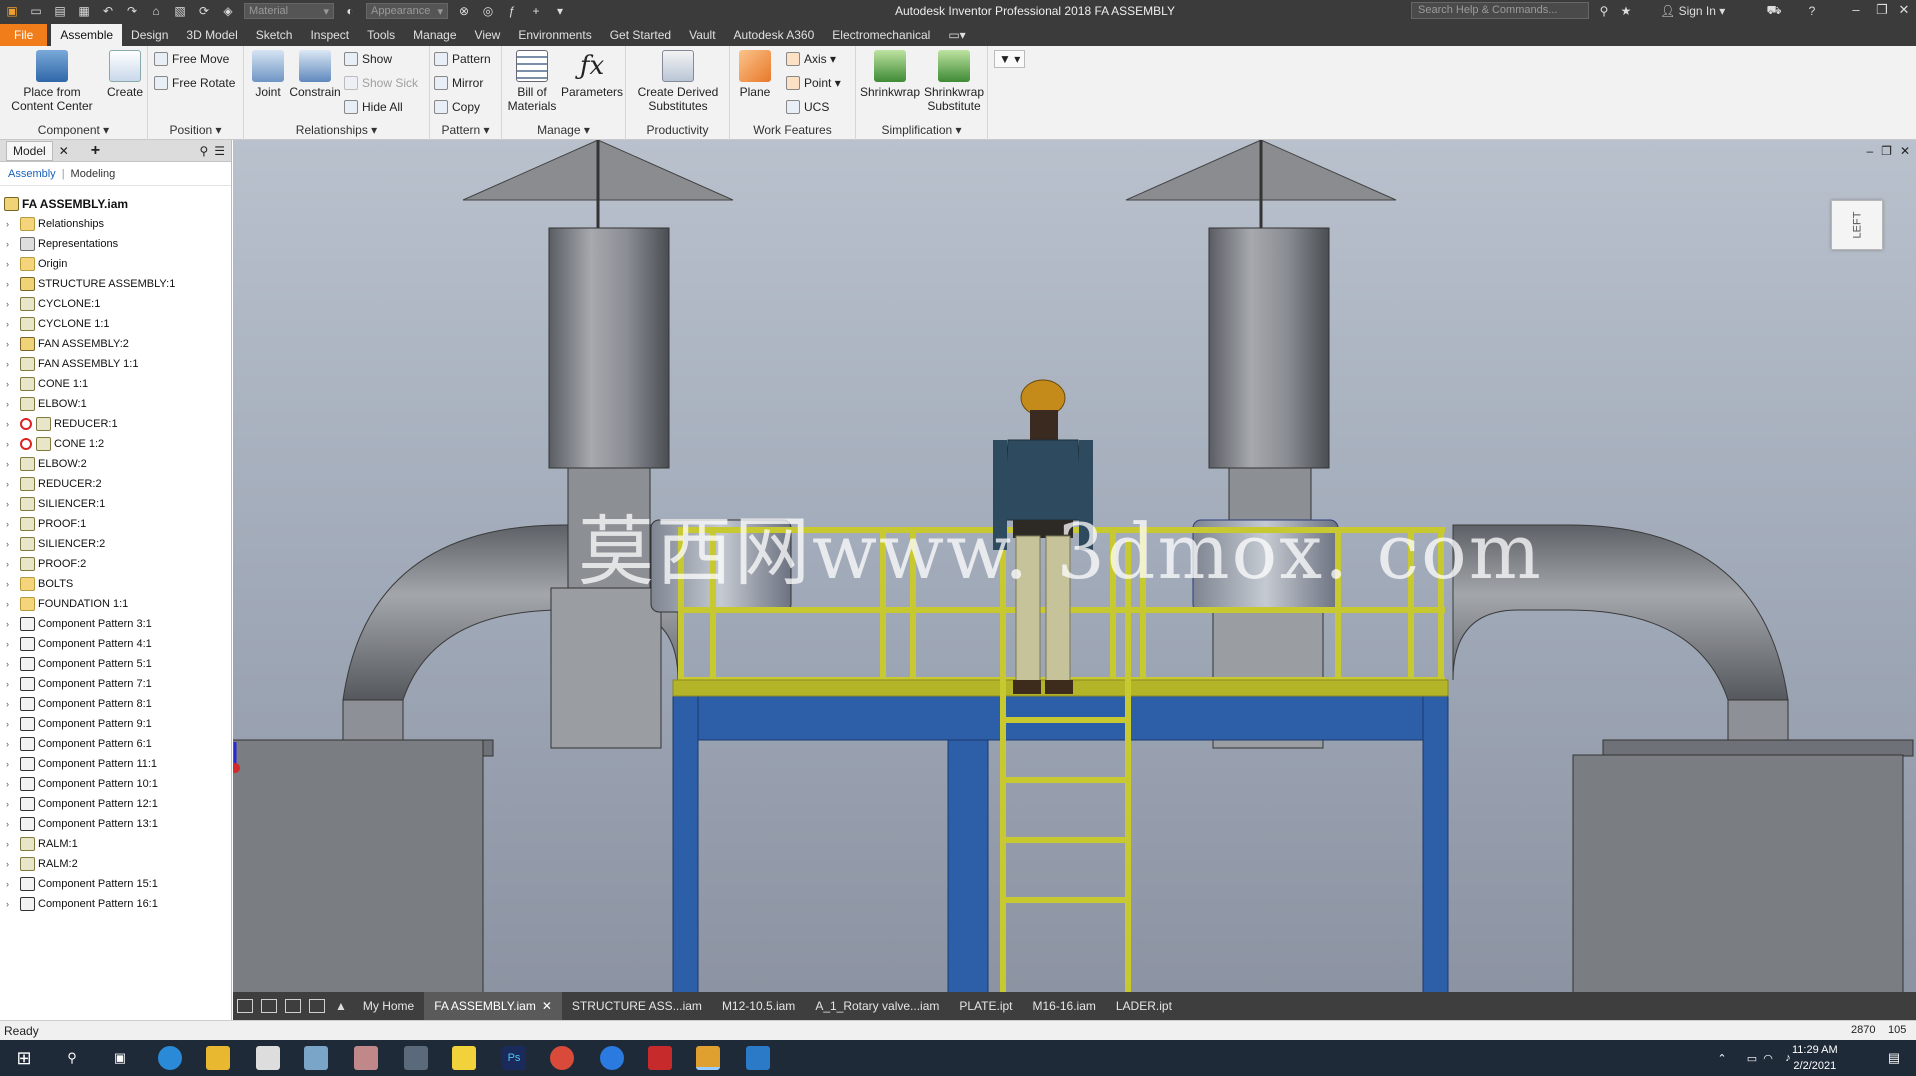 This screenshot has width=1916, height=1076. Describe the element at coordinates (465, 130) in the screenshot. I see `pattern-panel-title: Pattern ▾` at that location.